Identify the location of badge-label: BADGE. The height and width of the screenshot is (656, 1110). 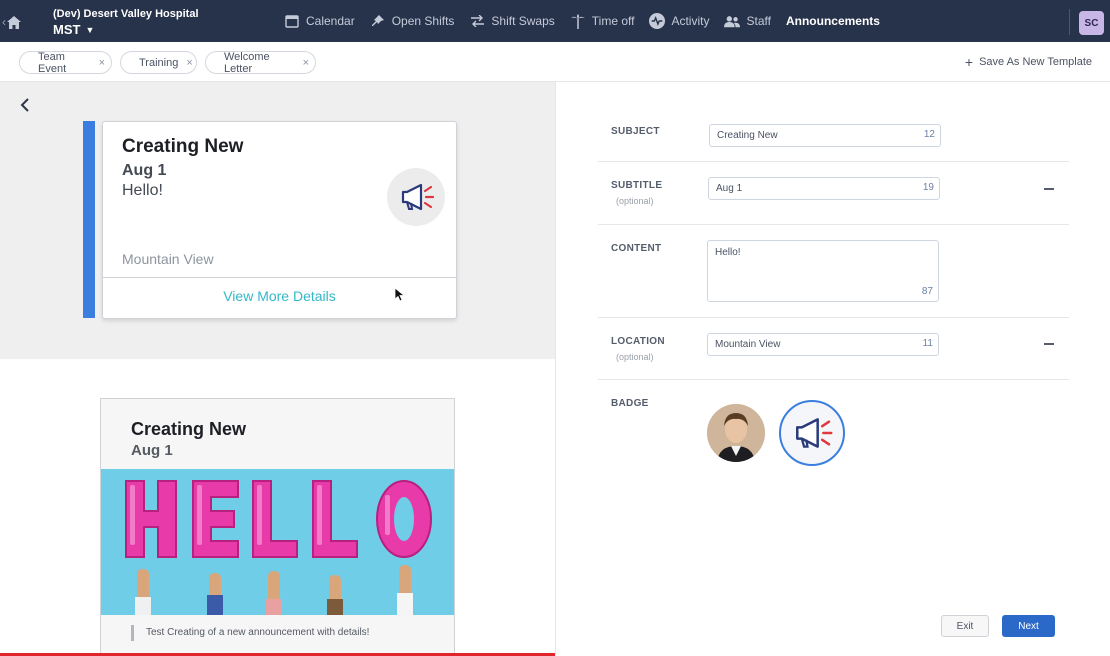
(630, 403).